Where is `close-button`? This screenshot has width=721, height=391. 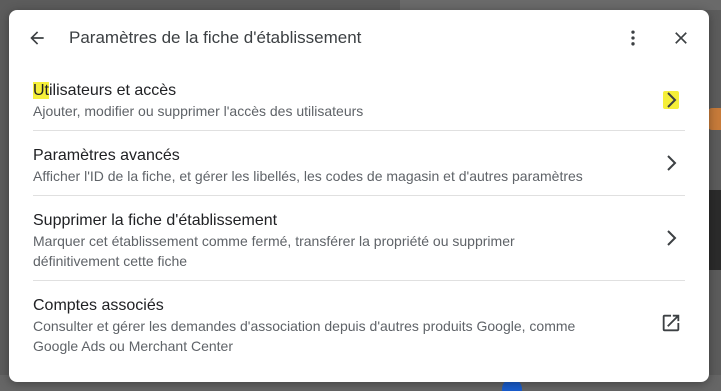
close-button is located at coordinates (681, 38).